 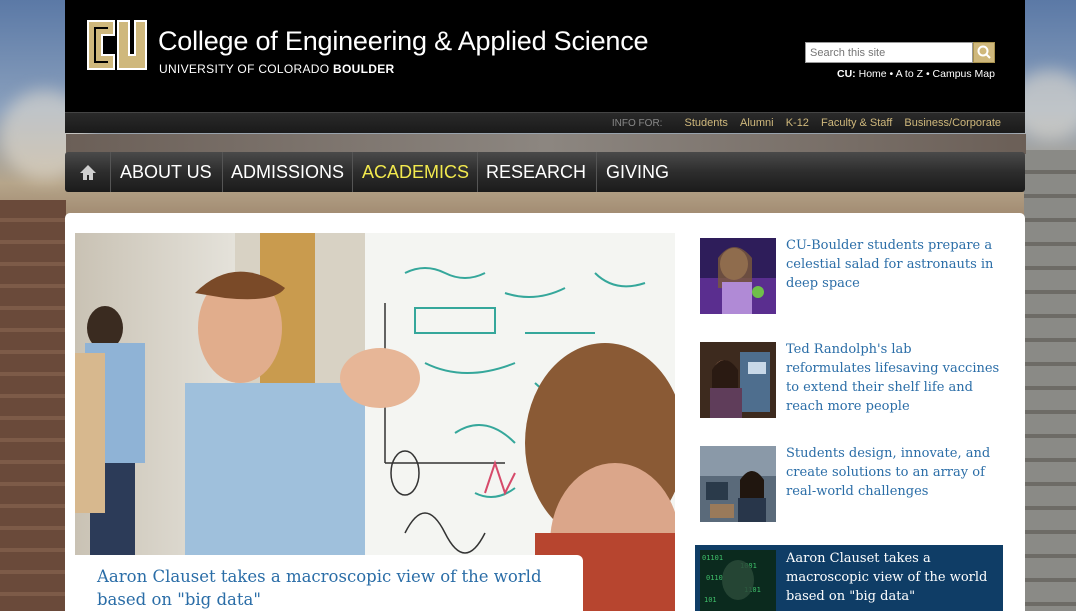 I want to click on search-icon, so click(x=984, y=52).